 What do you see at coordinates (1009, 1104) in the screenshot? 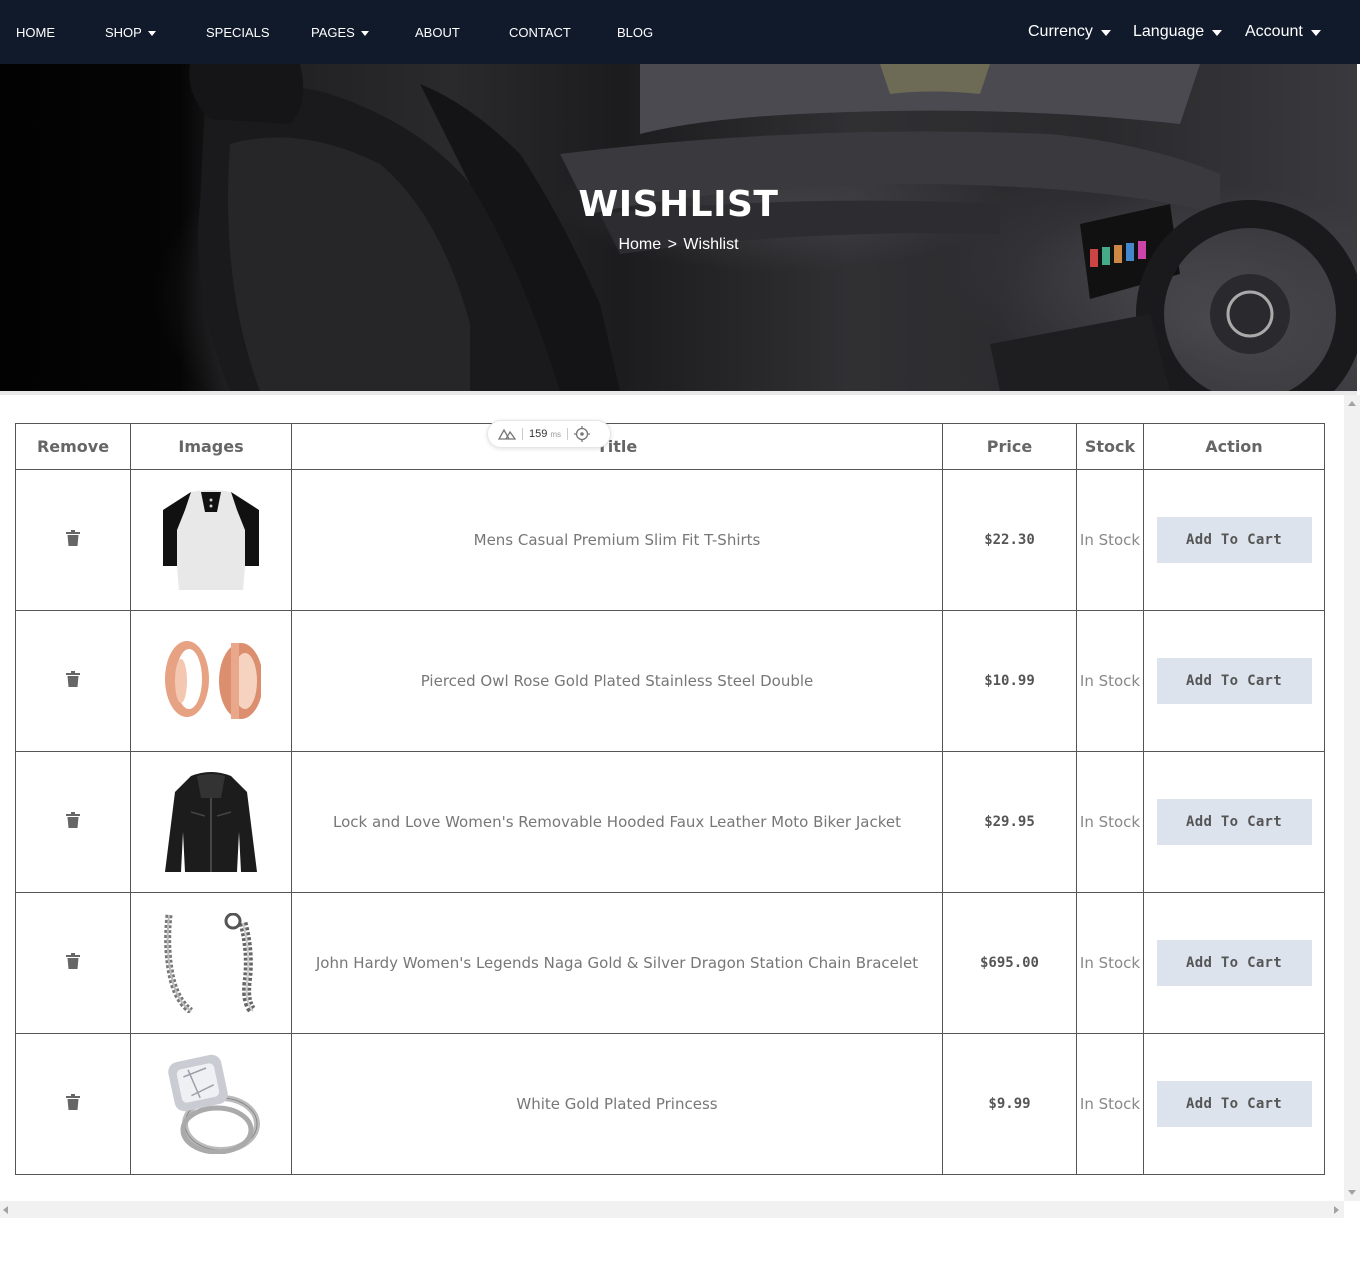
I see `product-price: $9.99` at bounding box center [1009, 1104].